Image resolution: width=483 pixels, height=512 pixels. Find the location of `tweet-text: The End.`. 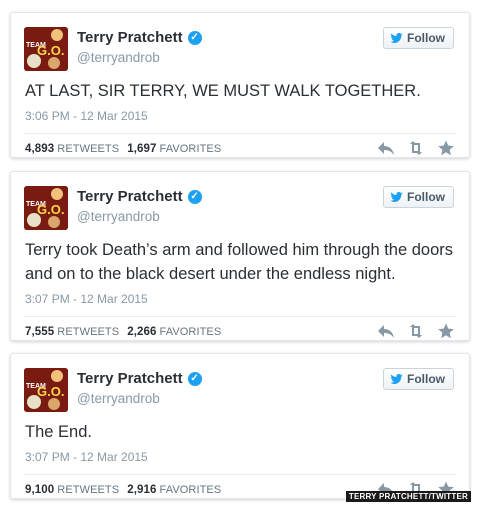

tweet-text: The End. is located at coordinates (58, 432).